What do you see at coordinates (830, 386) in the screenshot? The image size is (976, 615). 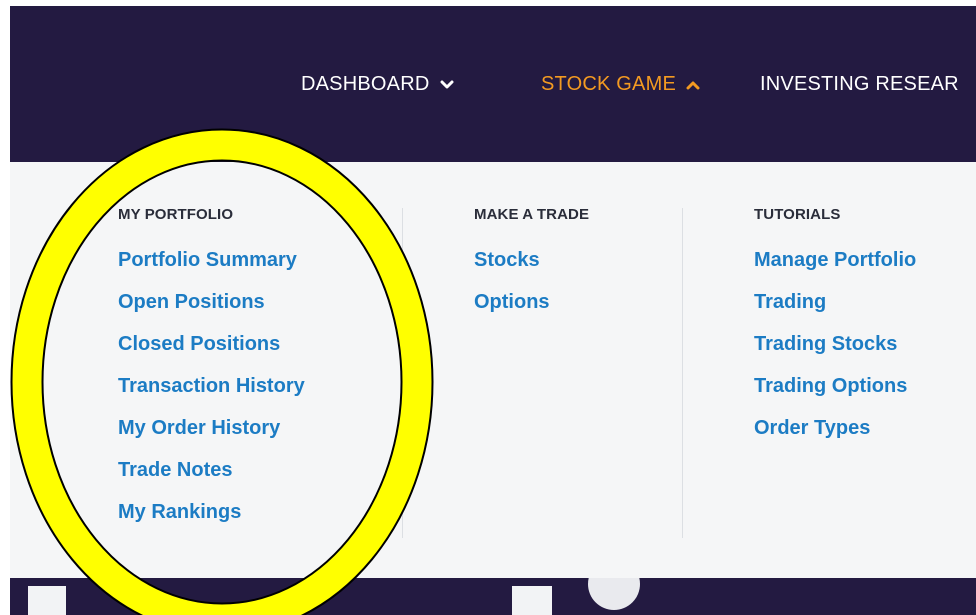 I see `menu-link-trading-options: Trading Options` at bounding box center [830, 386].